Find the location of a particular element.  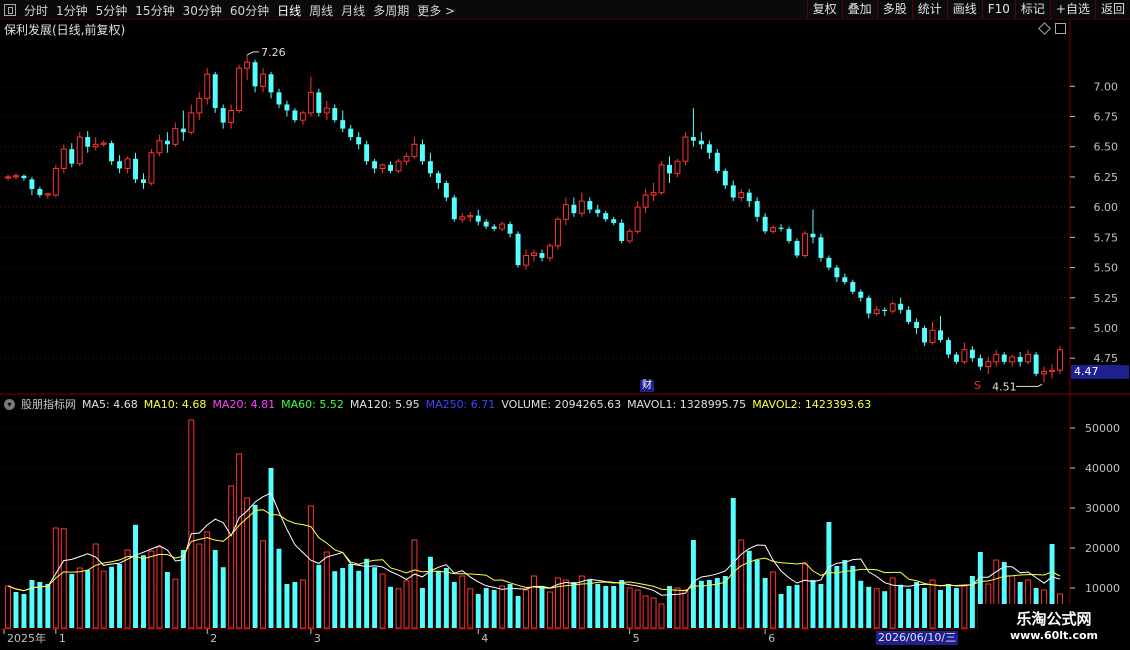

price-tick-label-3: 6.25 is located at coordinates (1106, 177).